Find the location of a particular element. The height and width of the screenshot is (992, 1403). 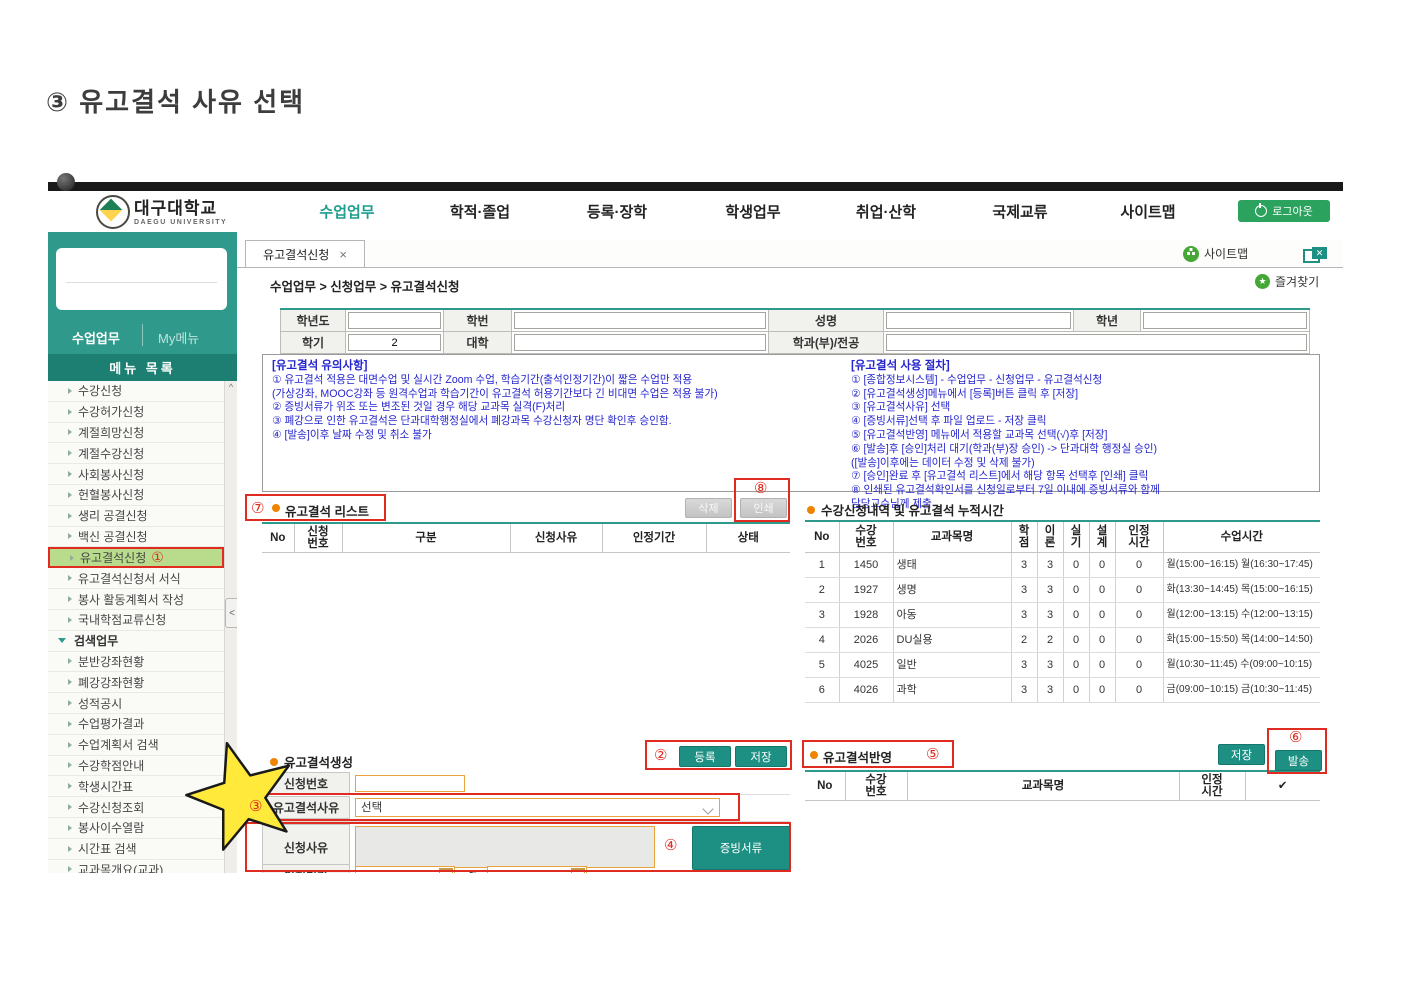

nav-item-3: 학생업무 is located at coordinates (752, 211).